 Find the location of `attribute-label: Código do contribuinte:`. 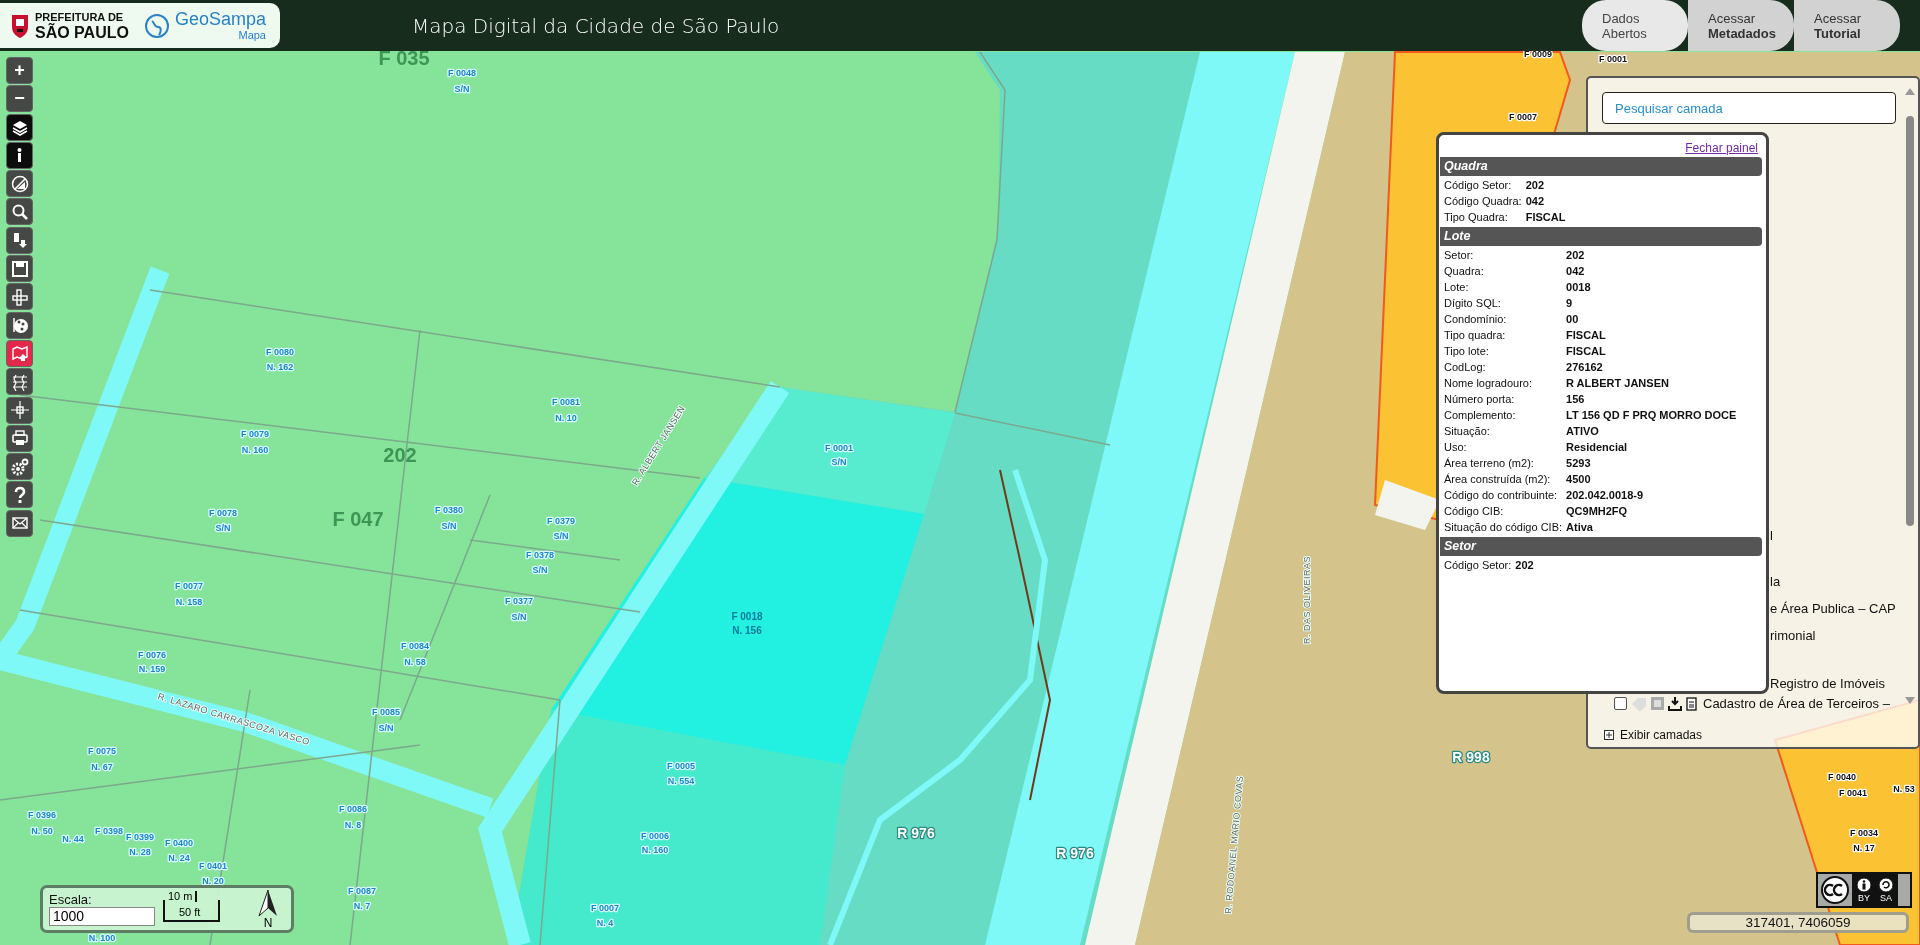

attribute-label: Código do contribuinte: is located at coordinates (1505, 495).